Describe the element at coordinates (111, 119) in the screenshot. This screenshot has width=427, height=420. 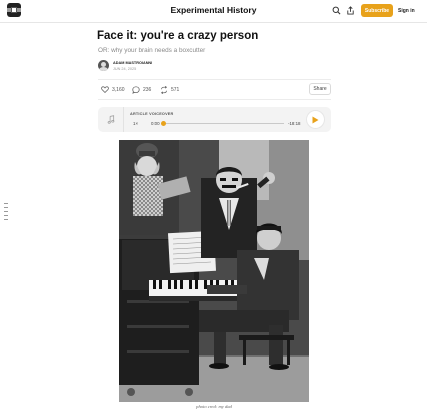
I see `music-note-icon` at that location.